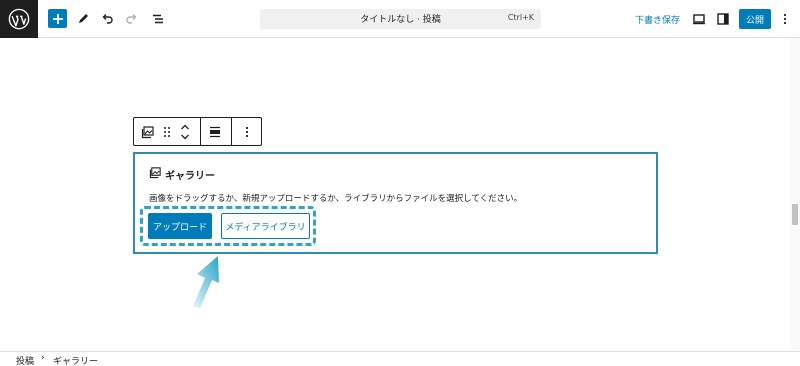 The image size is (800, 366). Describe the element at coordinates (75, 360) in the screenshot. I see `breadcrumb-item-gallery: ギャラリー` at that location.